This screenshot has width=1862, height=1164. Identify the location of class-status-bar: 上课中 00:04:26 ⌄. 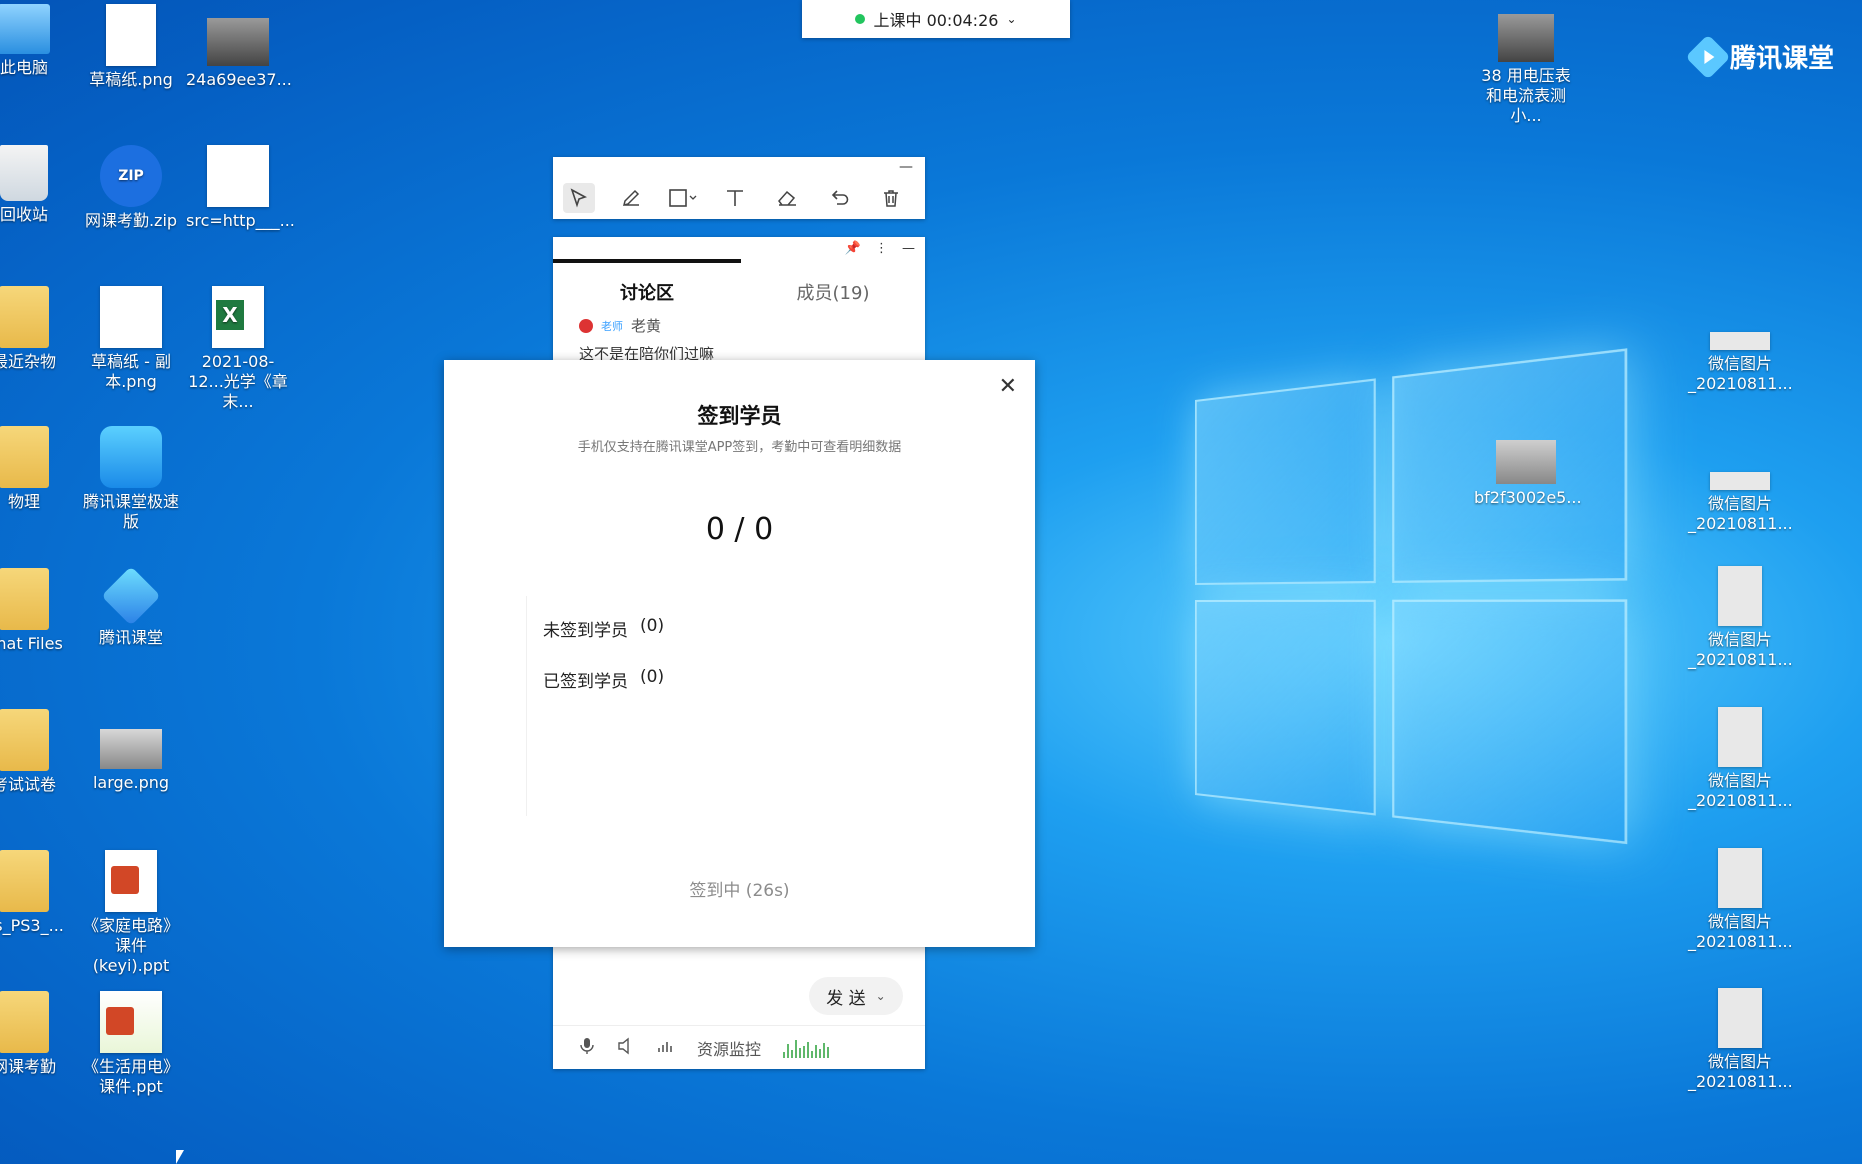
(936, 19).